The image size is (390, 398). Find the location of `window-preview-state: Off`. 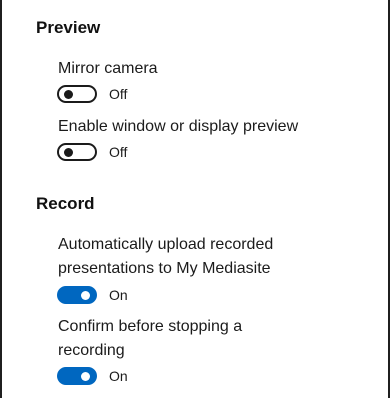

window-preview-state: Off is located at coordinates (118, 152).